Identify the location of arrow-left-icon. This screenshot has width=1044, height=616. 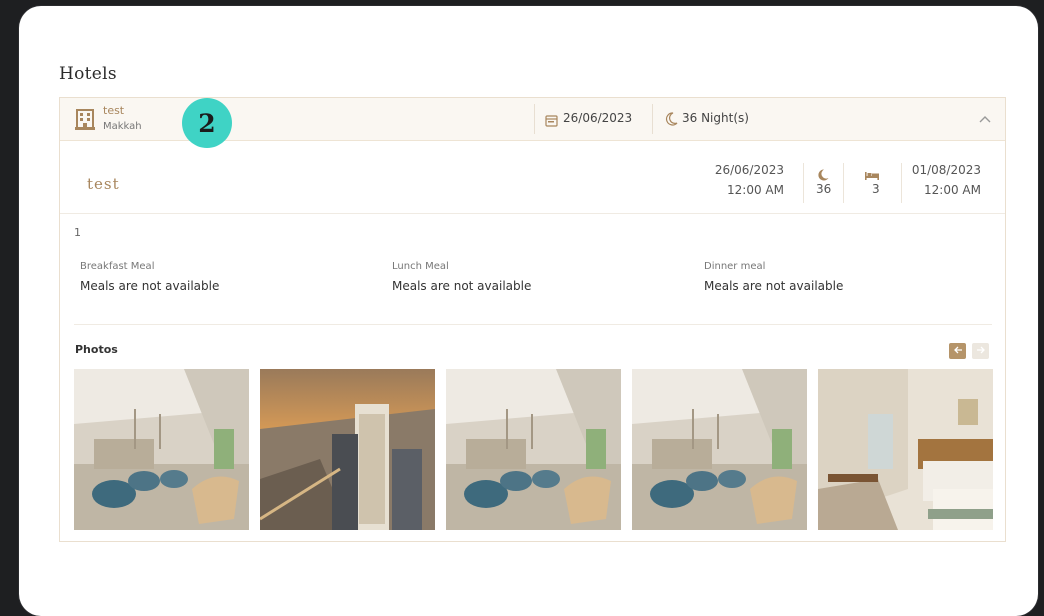
(958, 351).